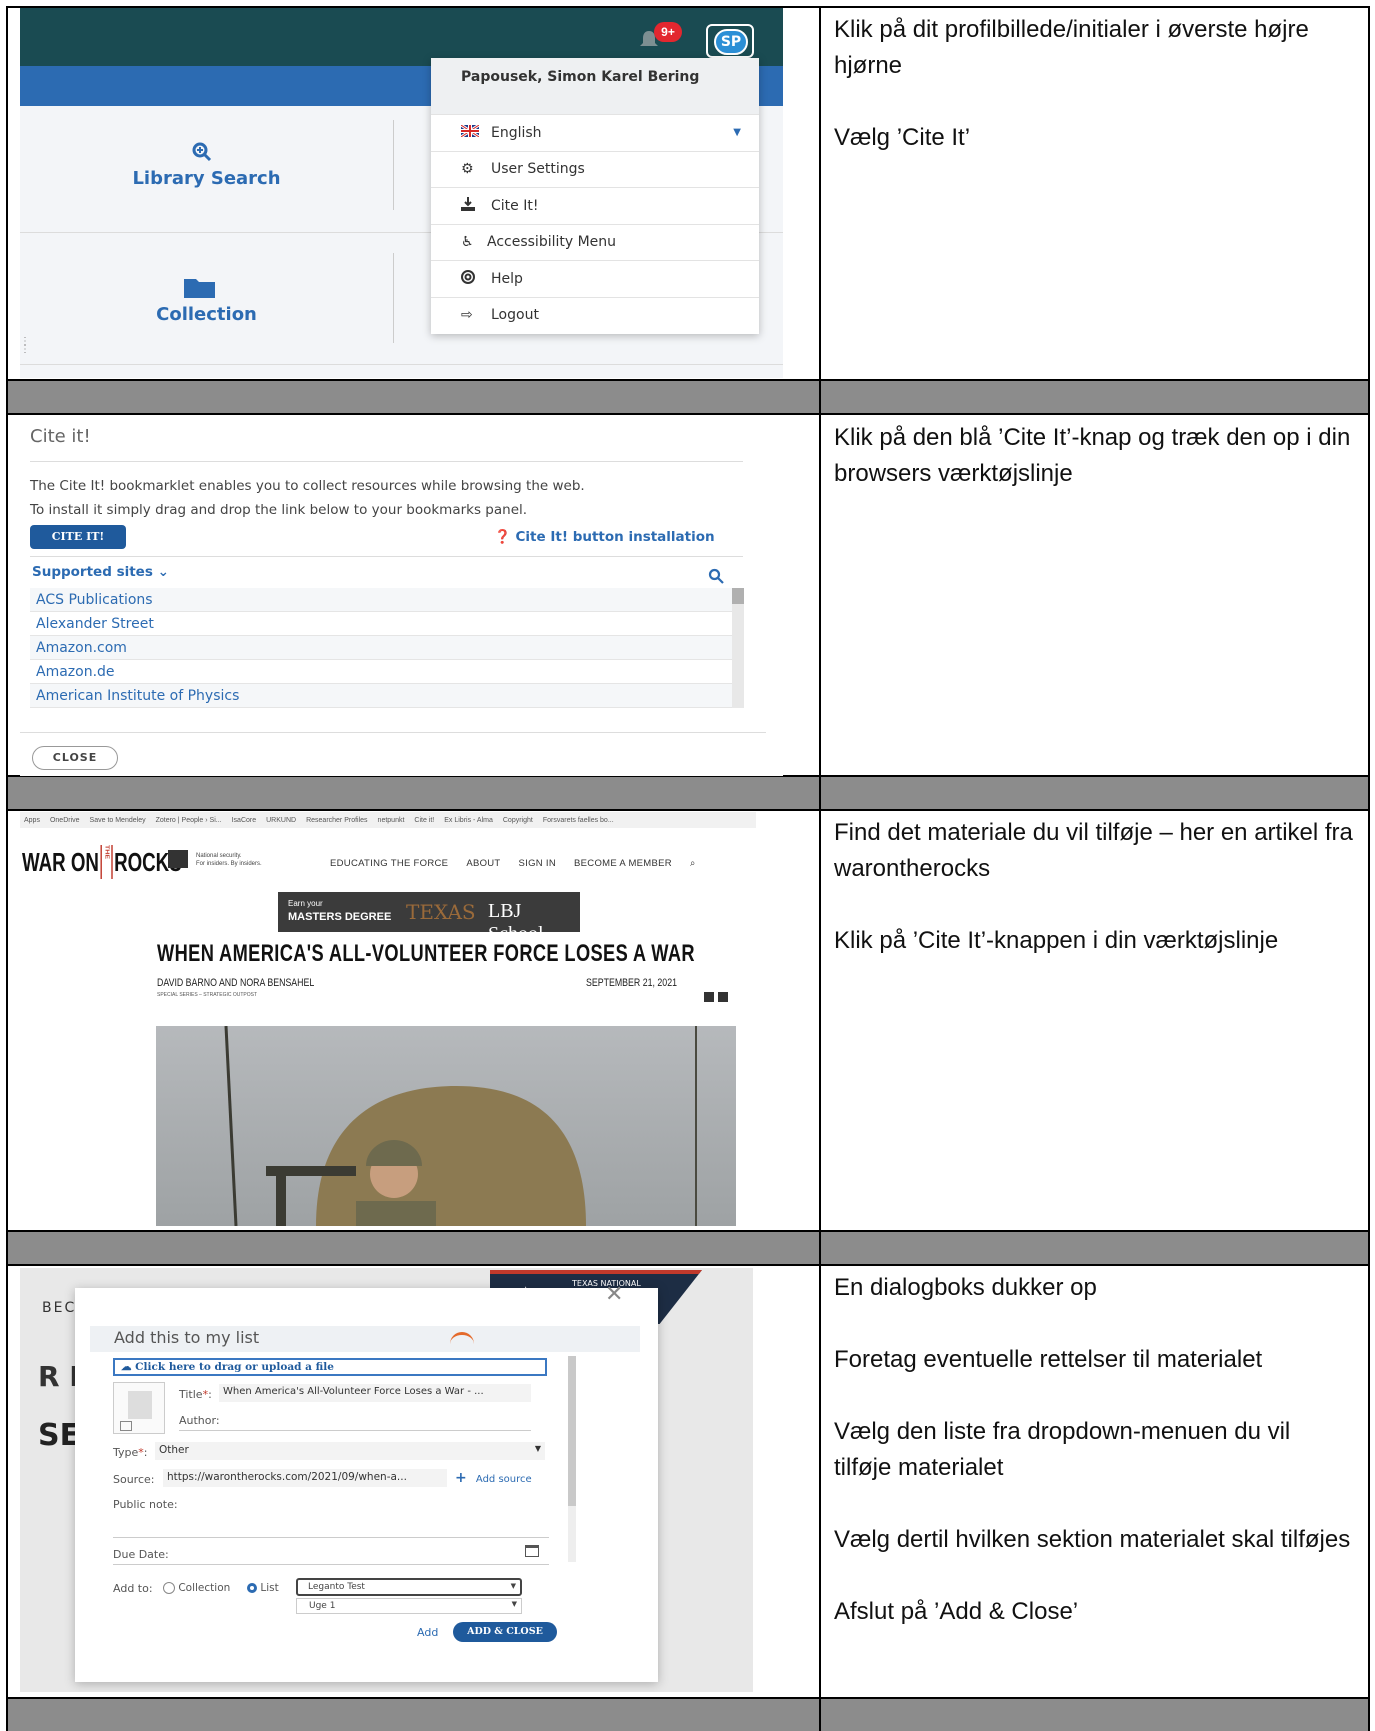 The width and height of the screenshot is (1375, 1731). What do you see at coordinates (199, 1420) in the screenshot?
I see `field-label-author: Author:` at bounding box center [199, 1420].